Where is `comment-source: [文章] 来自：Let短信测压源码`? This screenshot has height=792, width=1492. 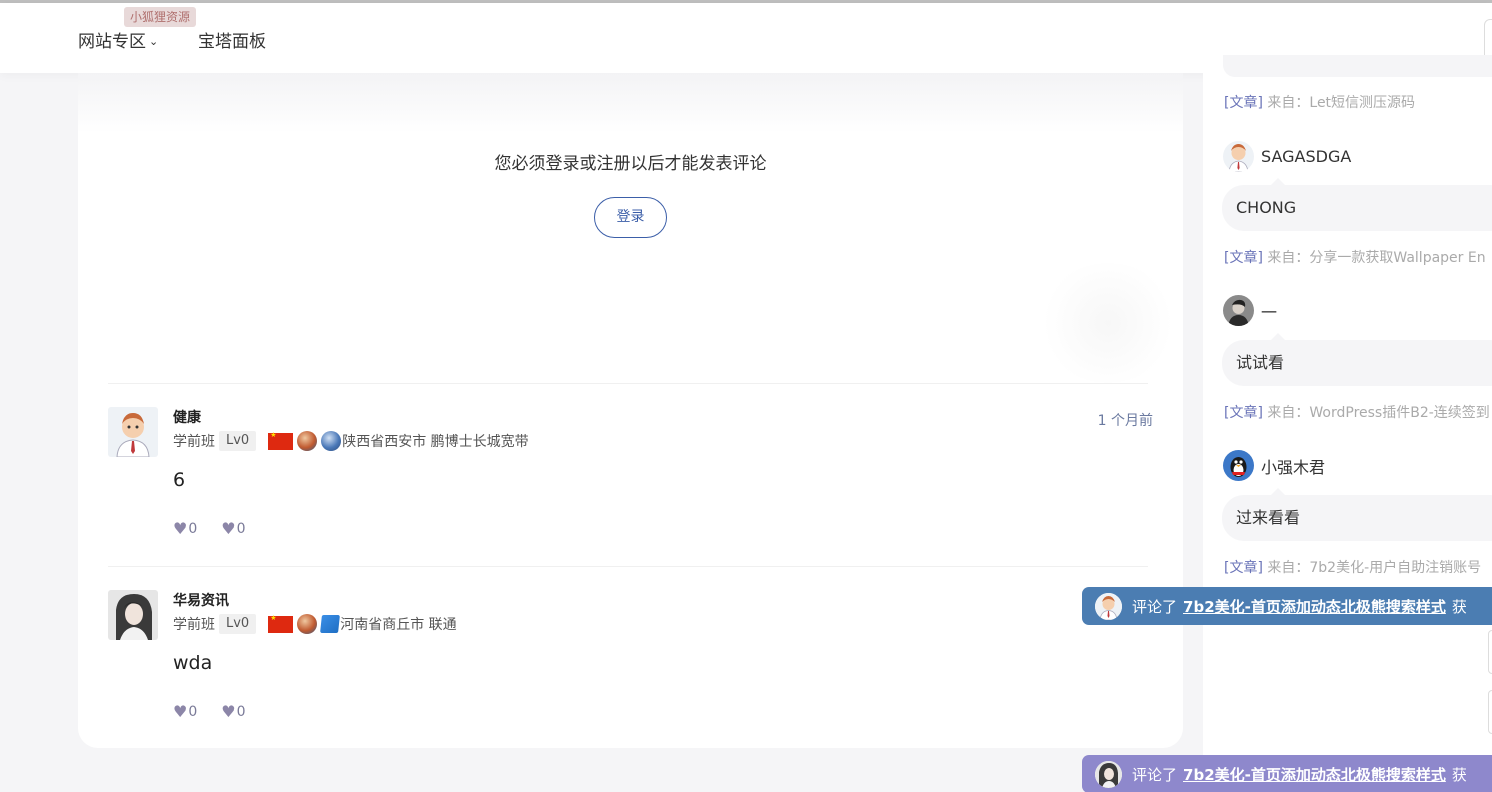
comment-source: [文章] 来自：Let短信测压源码 is located at coordinates (1319, 102).